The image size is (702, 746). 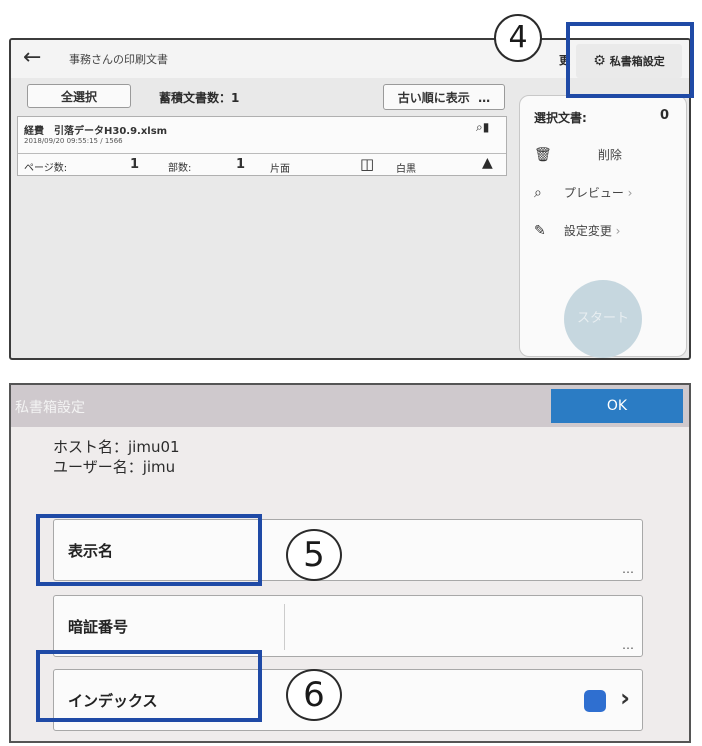 What do you see at coordinates (98, 626) in the screenshot?
I see `password-label: 暗証番号` at bounding box center [98, 626].